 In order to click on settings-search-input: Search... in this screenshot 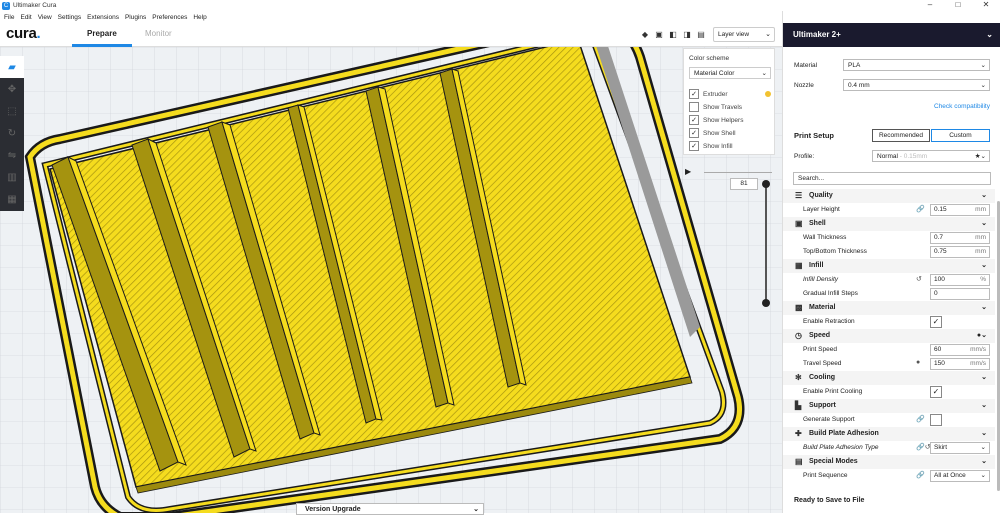, I will do `click(892, 178)`.